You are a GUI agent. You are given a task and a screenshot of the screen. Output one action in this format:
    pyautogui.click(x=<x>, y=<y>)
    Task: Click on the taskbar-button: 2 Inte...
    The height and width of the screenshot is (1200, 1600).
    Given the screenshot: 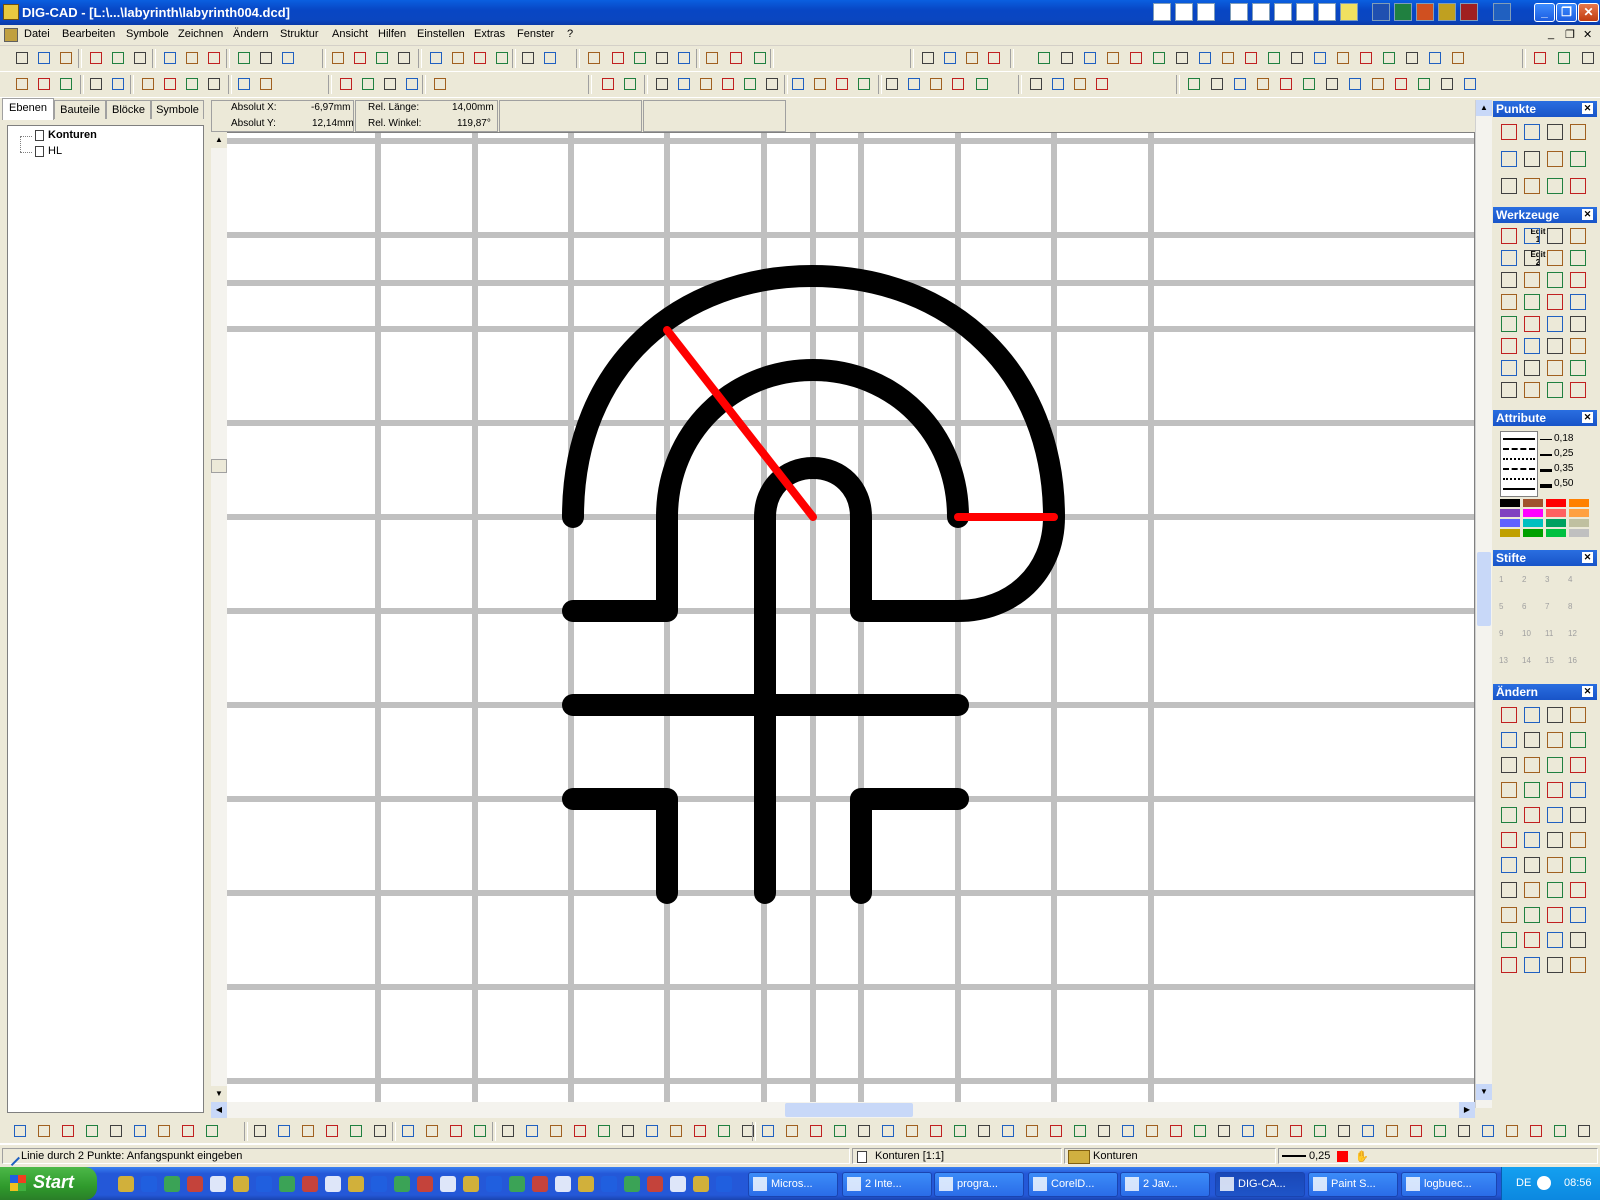 What is the action you would take?
    pyautogui.click(x=887, y=1184)
    